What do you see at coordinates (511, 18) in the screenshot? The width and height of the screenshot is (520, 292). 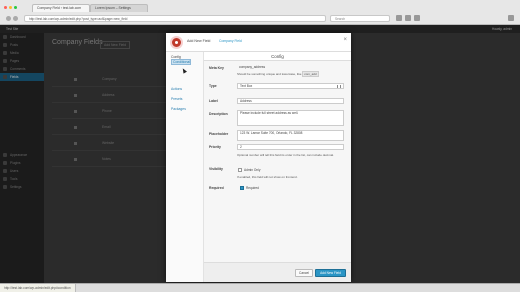 I see `menu-icon` at bounding box center [511, 18].